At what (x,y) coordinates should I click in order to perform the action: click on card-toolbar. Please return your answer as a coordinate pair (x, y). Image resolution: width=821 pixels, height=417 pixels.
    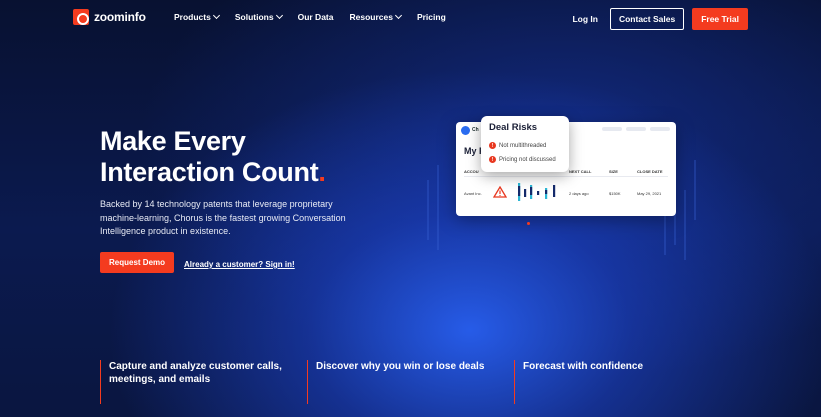
    Looking at the image, I should click on (636, 129).